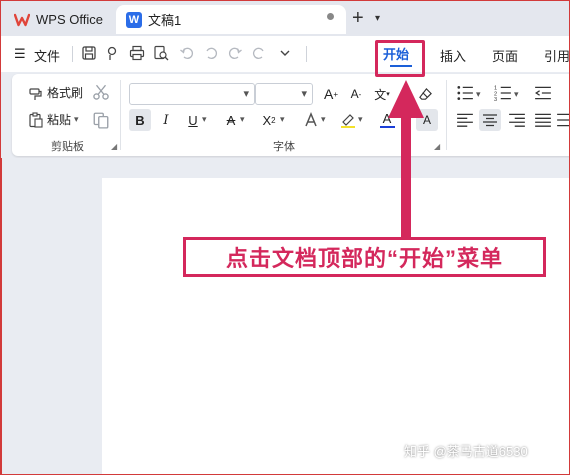 Image resolution: width=570 pixels, height=475 pixels. What do you see at coordinates (65, 93) in the screenshot?
I see `format-painter-label: 格式刷` at bounding box center [65, 93].